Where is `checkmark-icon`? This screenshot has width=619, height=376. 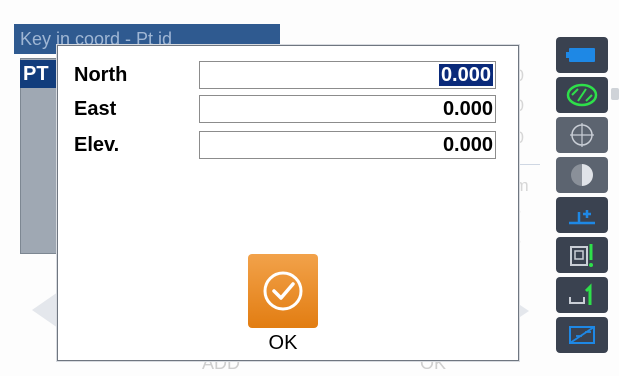
checkmark-icon is located at coordinates (283, 291).